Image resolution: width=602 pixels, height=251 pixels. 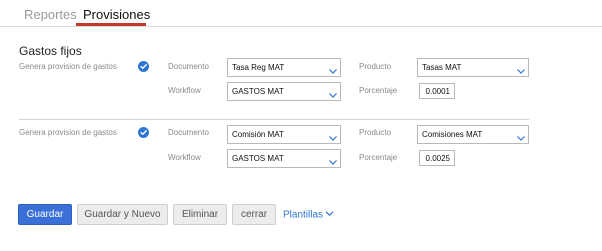 What do you see at coordinates (301, 13) in the screenshot?
I see `tab-bar: Reportes Provisiones` at bounding box center [301, 13].